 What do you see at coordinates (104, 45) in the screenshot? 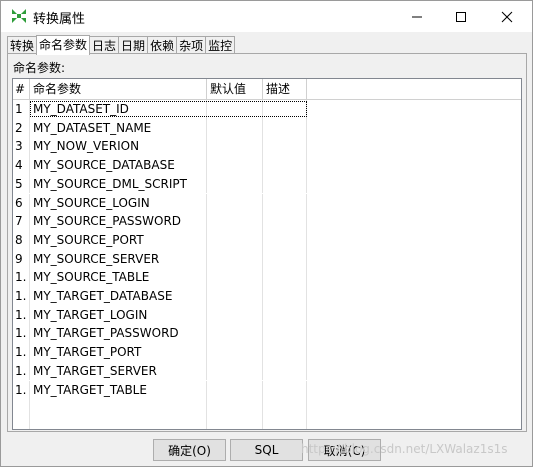
I see `tab-log: 日志` at bounding box center [104, 45].